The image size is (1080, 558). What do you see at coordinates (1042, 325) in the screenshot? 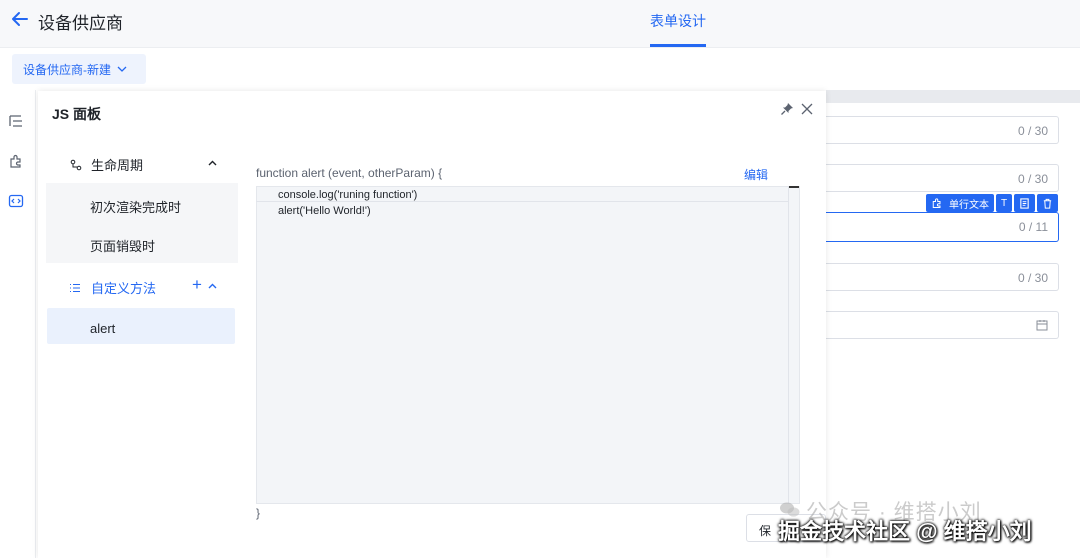
I see `calendar-icon` at bounding box center [1042, 325].